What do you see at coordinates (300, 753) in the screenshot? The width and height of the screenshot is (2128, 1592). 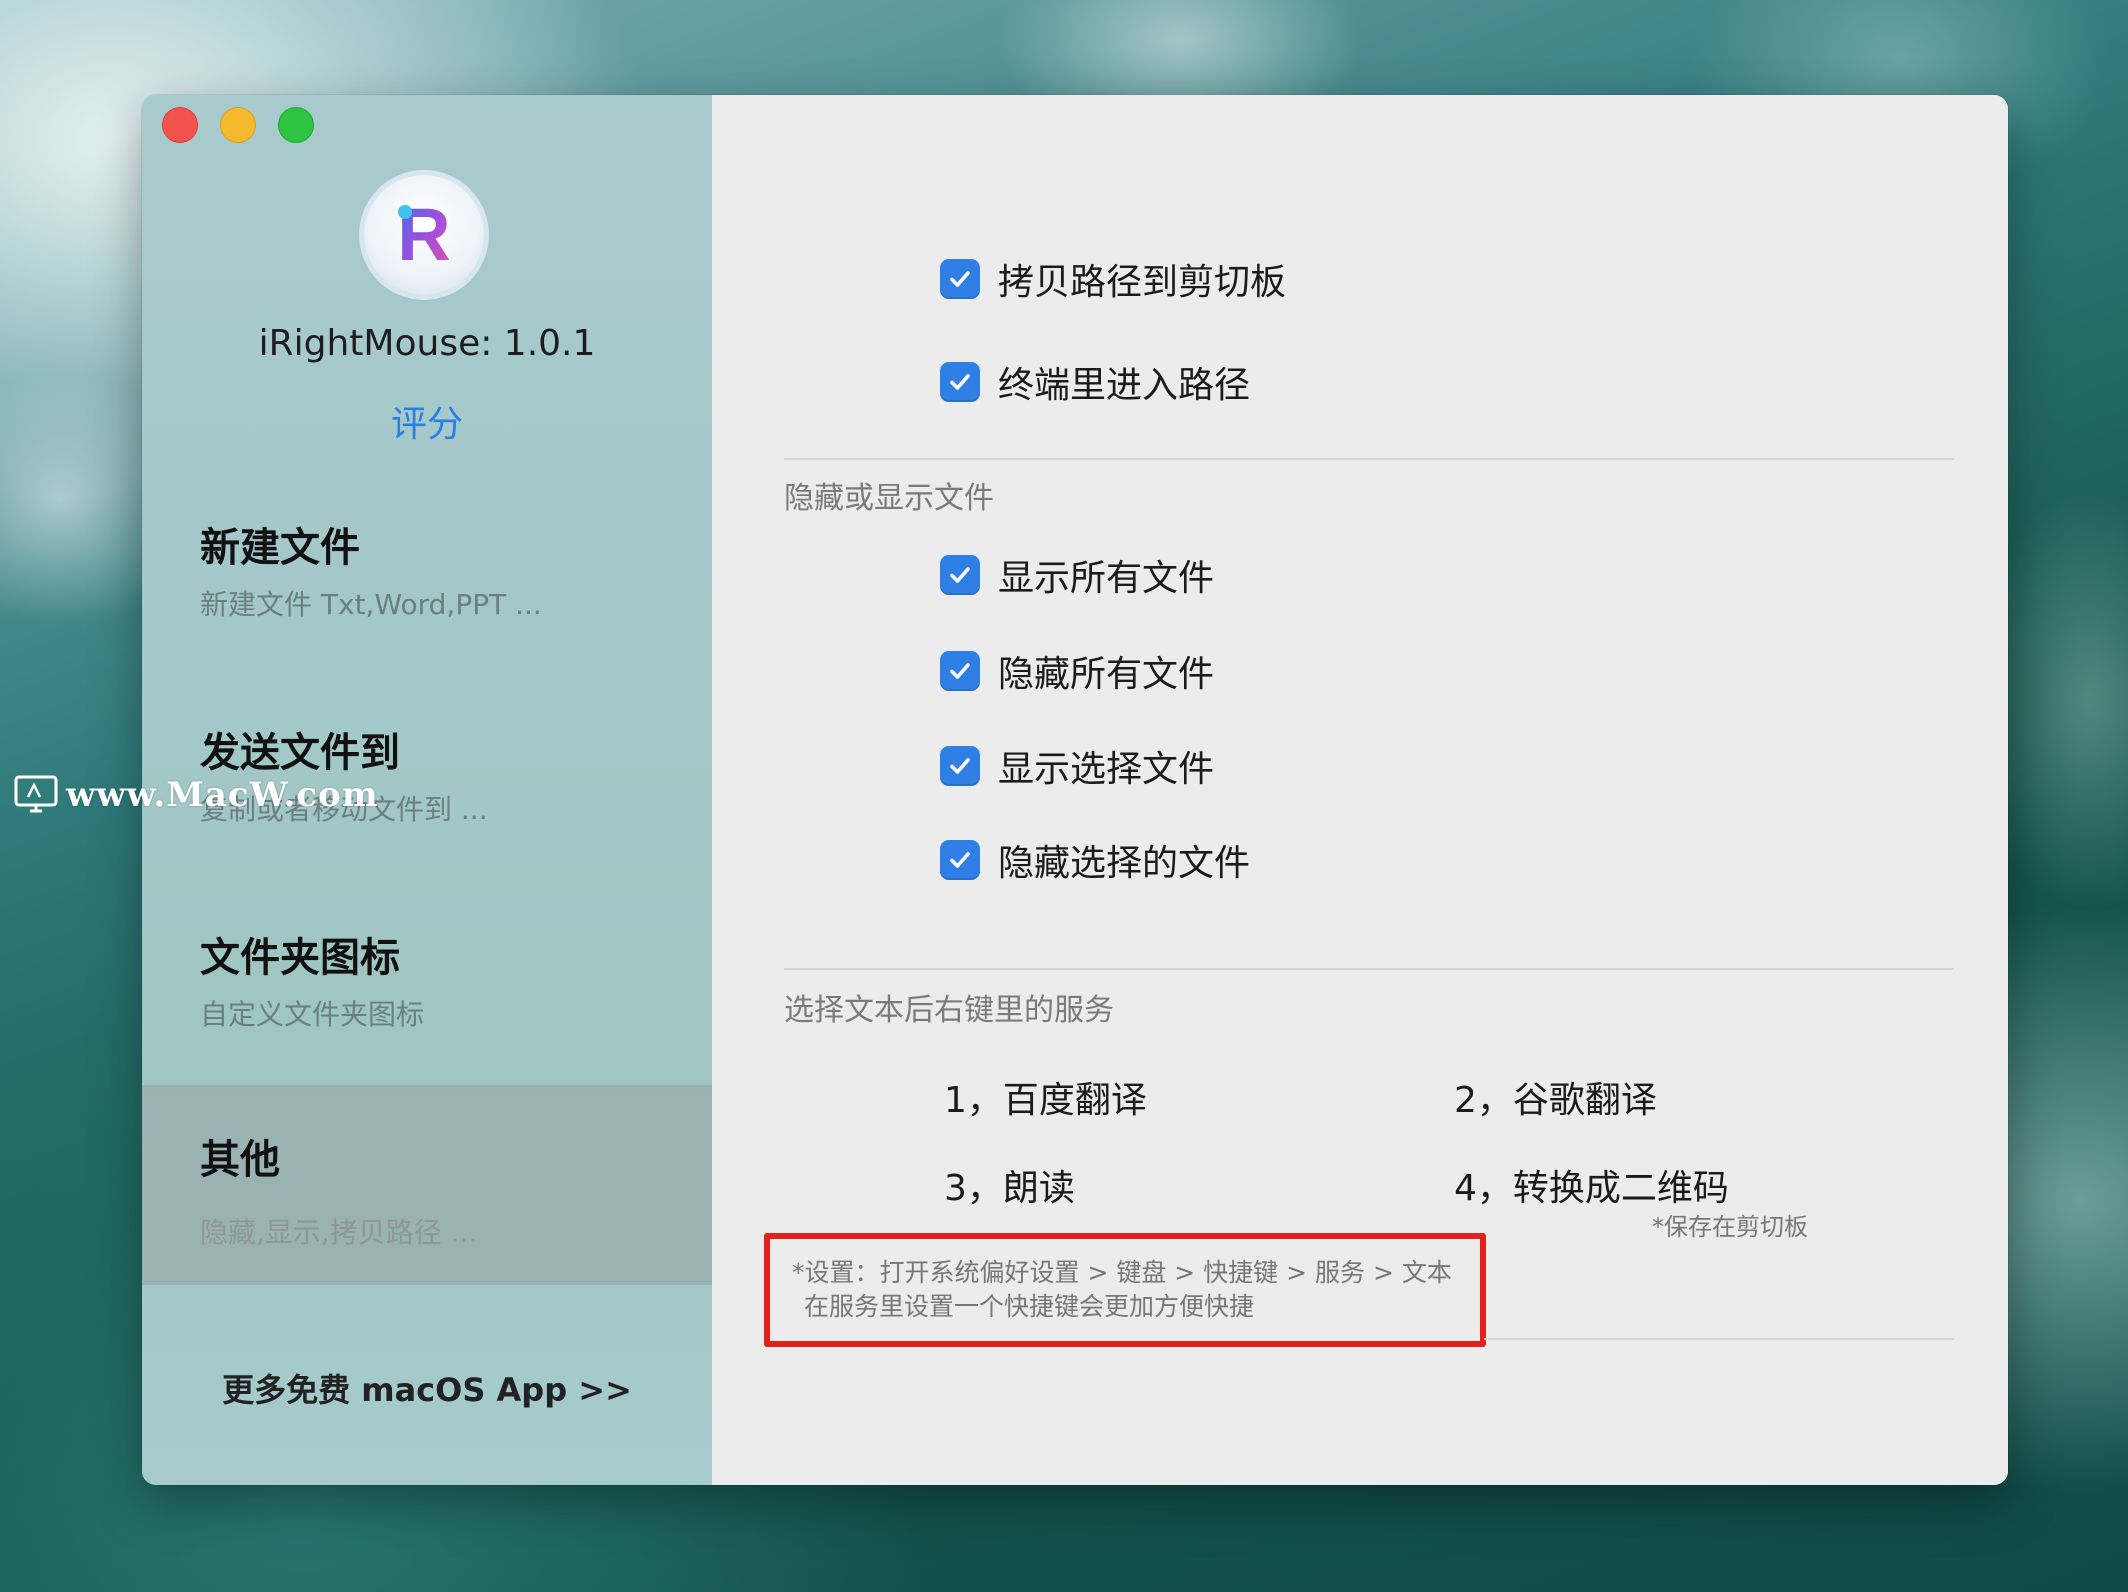 I see `sidebar-item-title: 发送文件到` at bounding box center [300, 753].